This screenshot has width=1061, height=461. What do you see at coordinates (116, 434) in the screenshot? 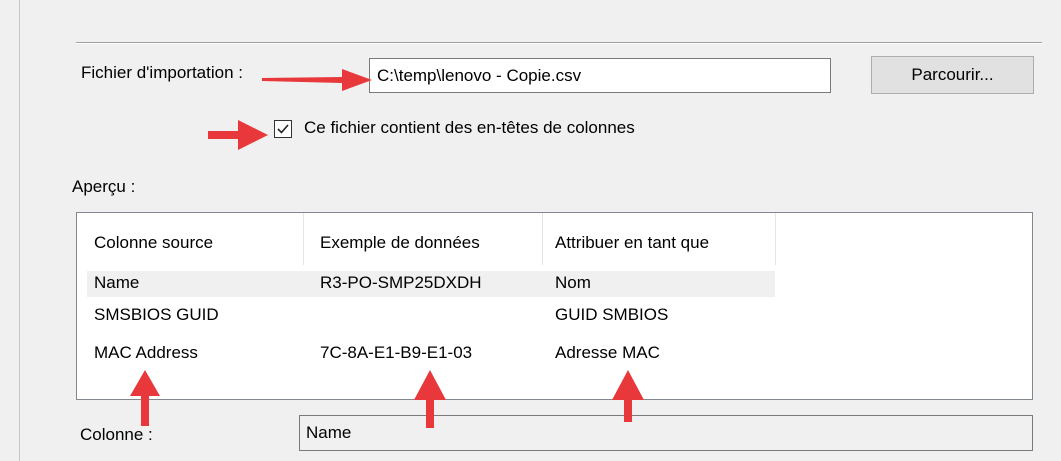
I see `column-label: Colonne :` at bounding box center [116, 434].